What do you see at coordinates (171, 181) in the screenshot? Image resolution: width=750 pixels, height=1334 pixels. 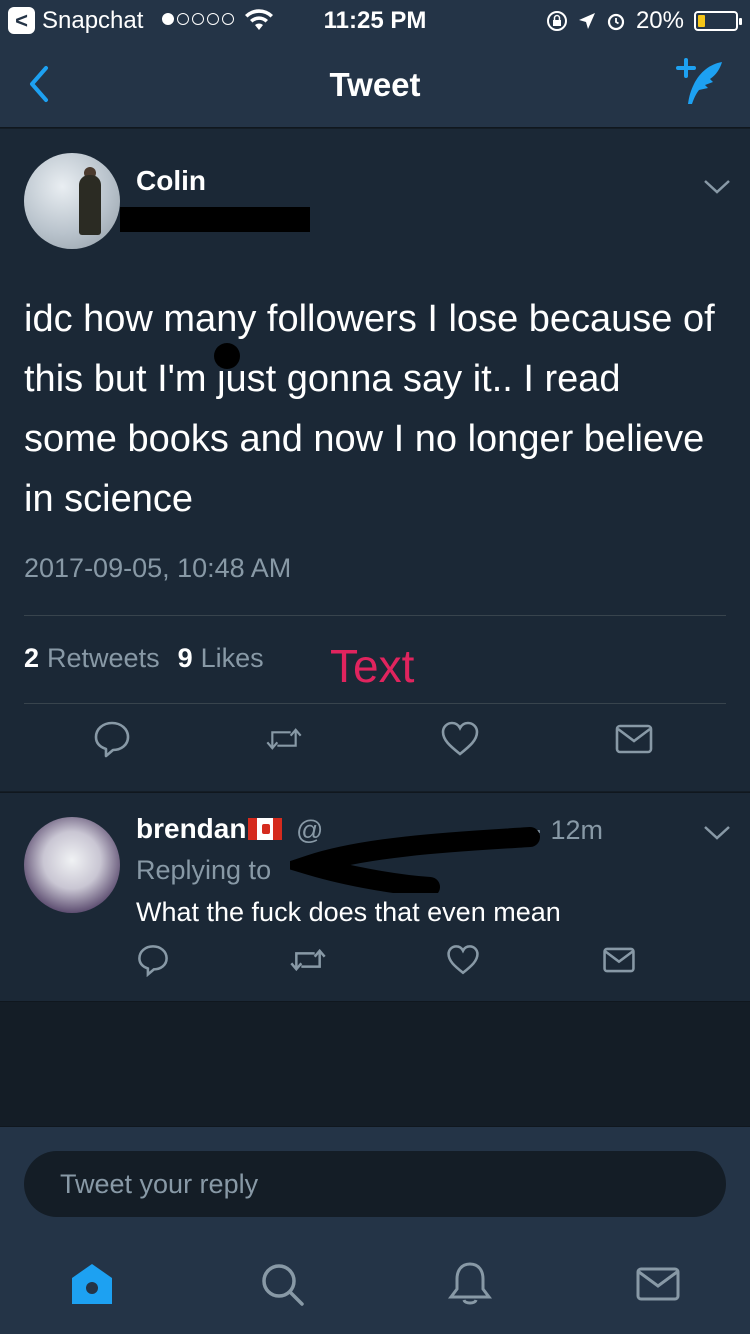 I see `author-name: Colin` at bounding box center [171, 181].